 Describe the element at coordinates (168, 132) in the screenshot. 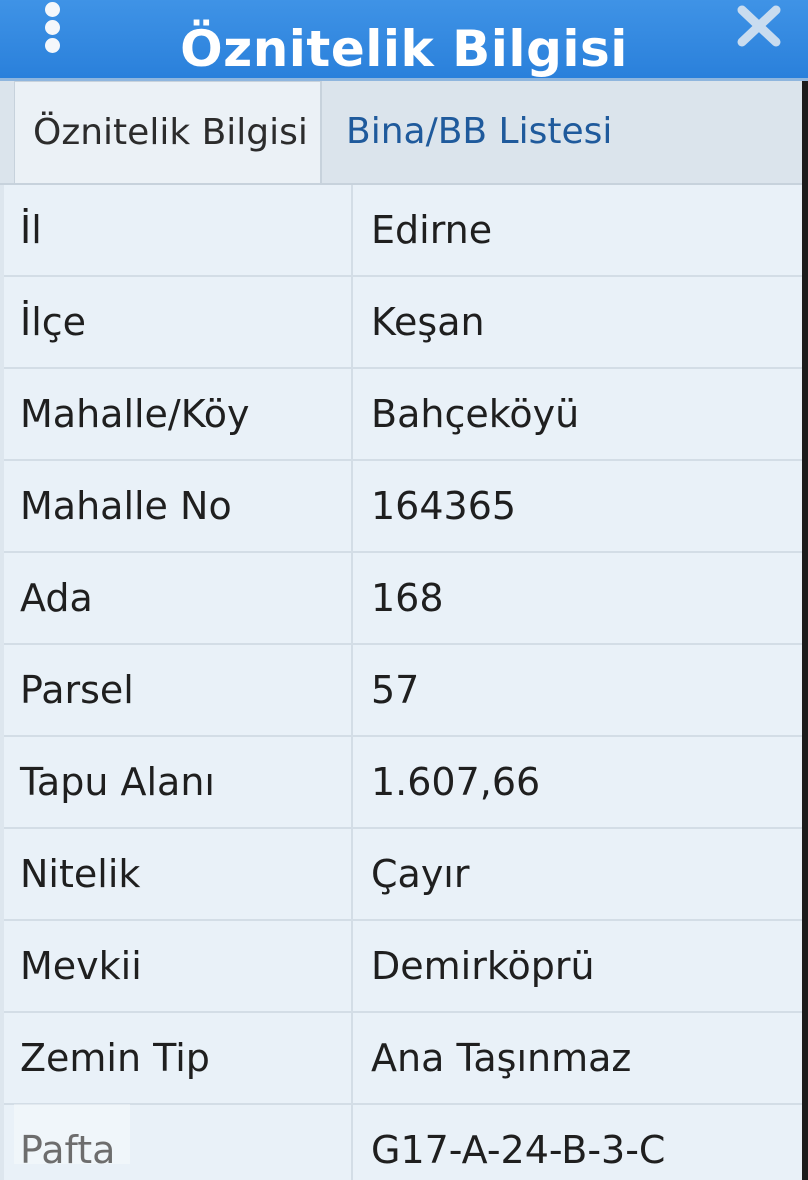

I see `tab-attribute-info: Öznitelik Bilgisi` at that location.